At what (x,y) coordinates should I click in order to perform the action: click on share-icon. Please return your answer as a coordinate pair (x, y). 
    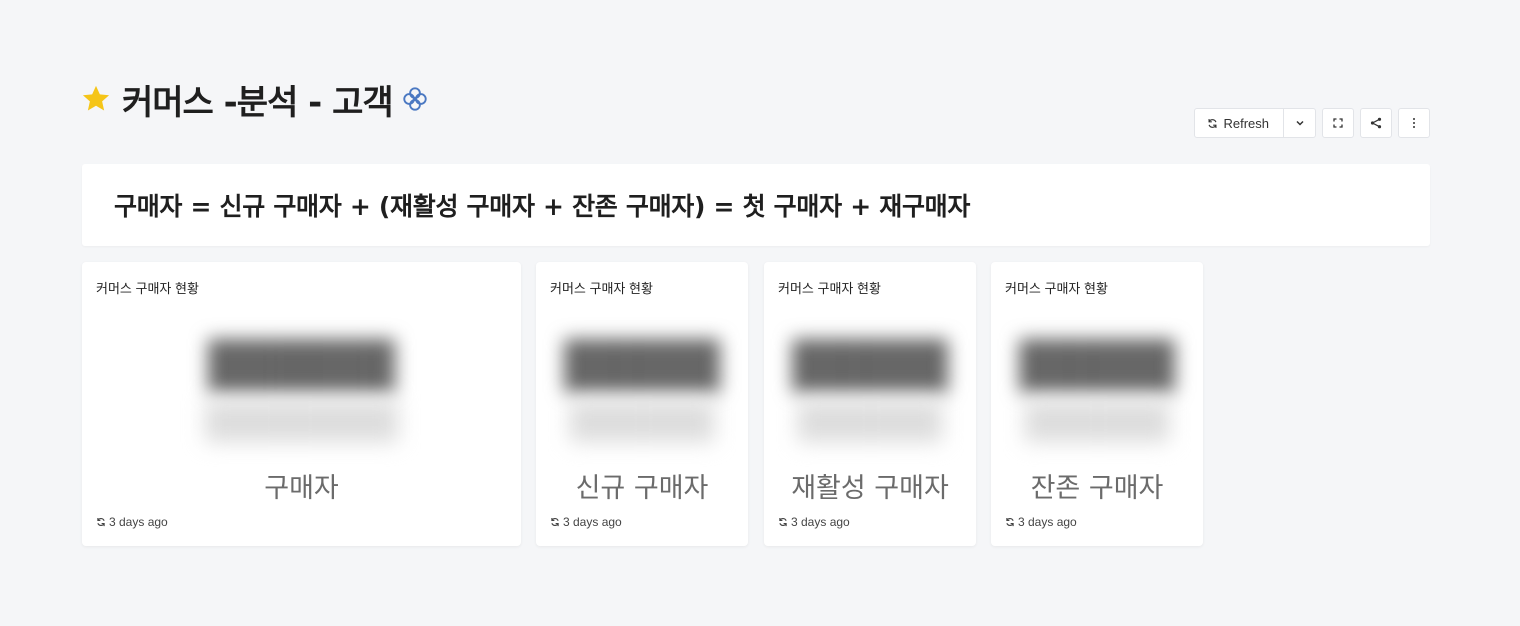
    Looking at the image, I should click on (1376, 123).